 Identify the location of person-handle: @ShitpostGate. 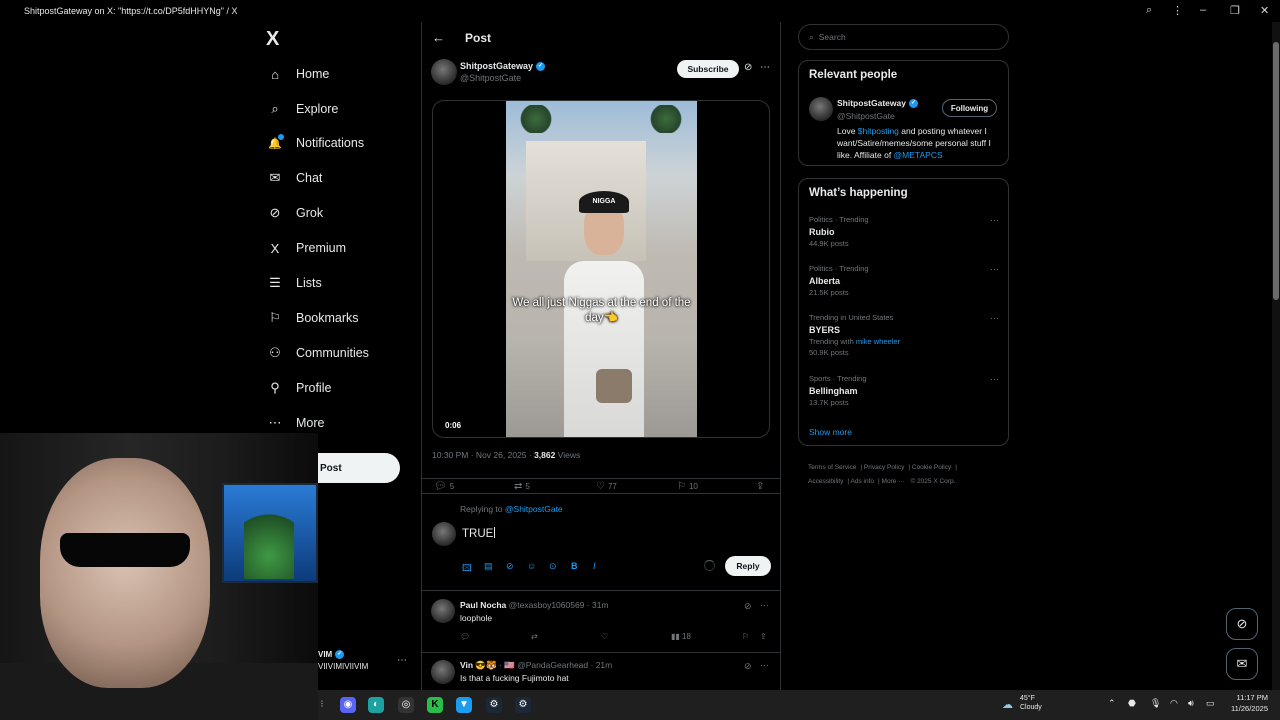
(866, 116).